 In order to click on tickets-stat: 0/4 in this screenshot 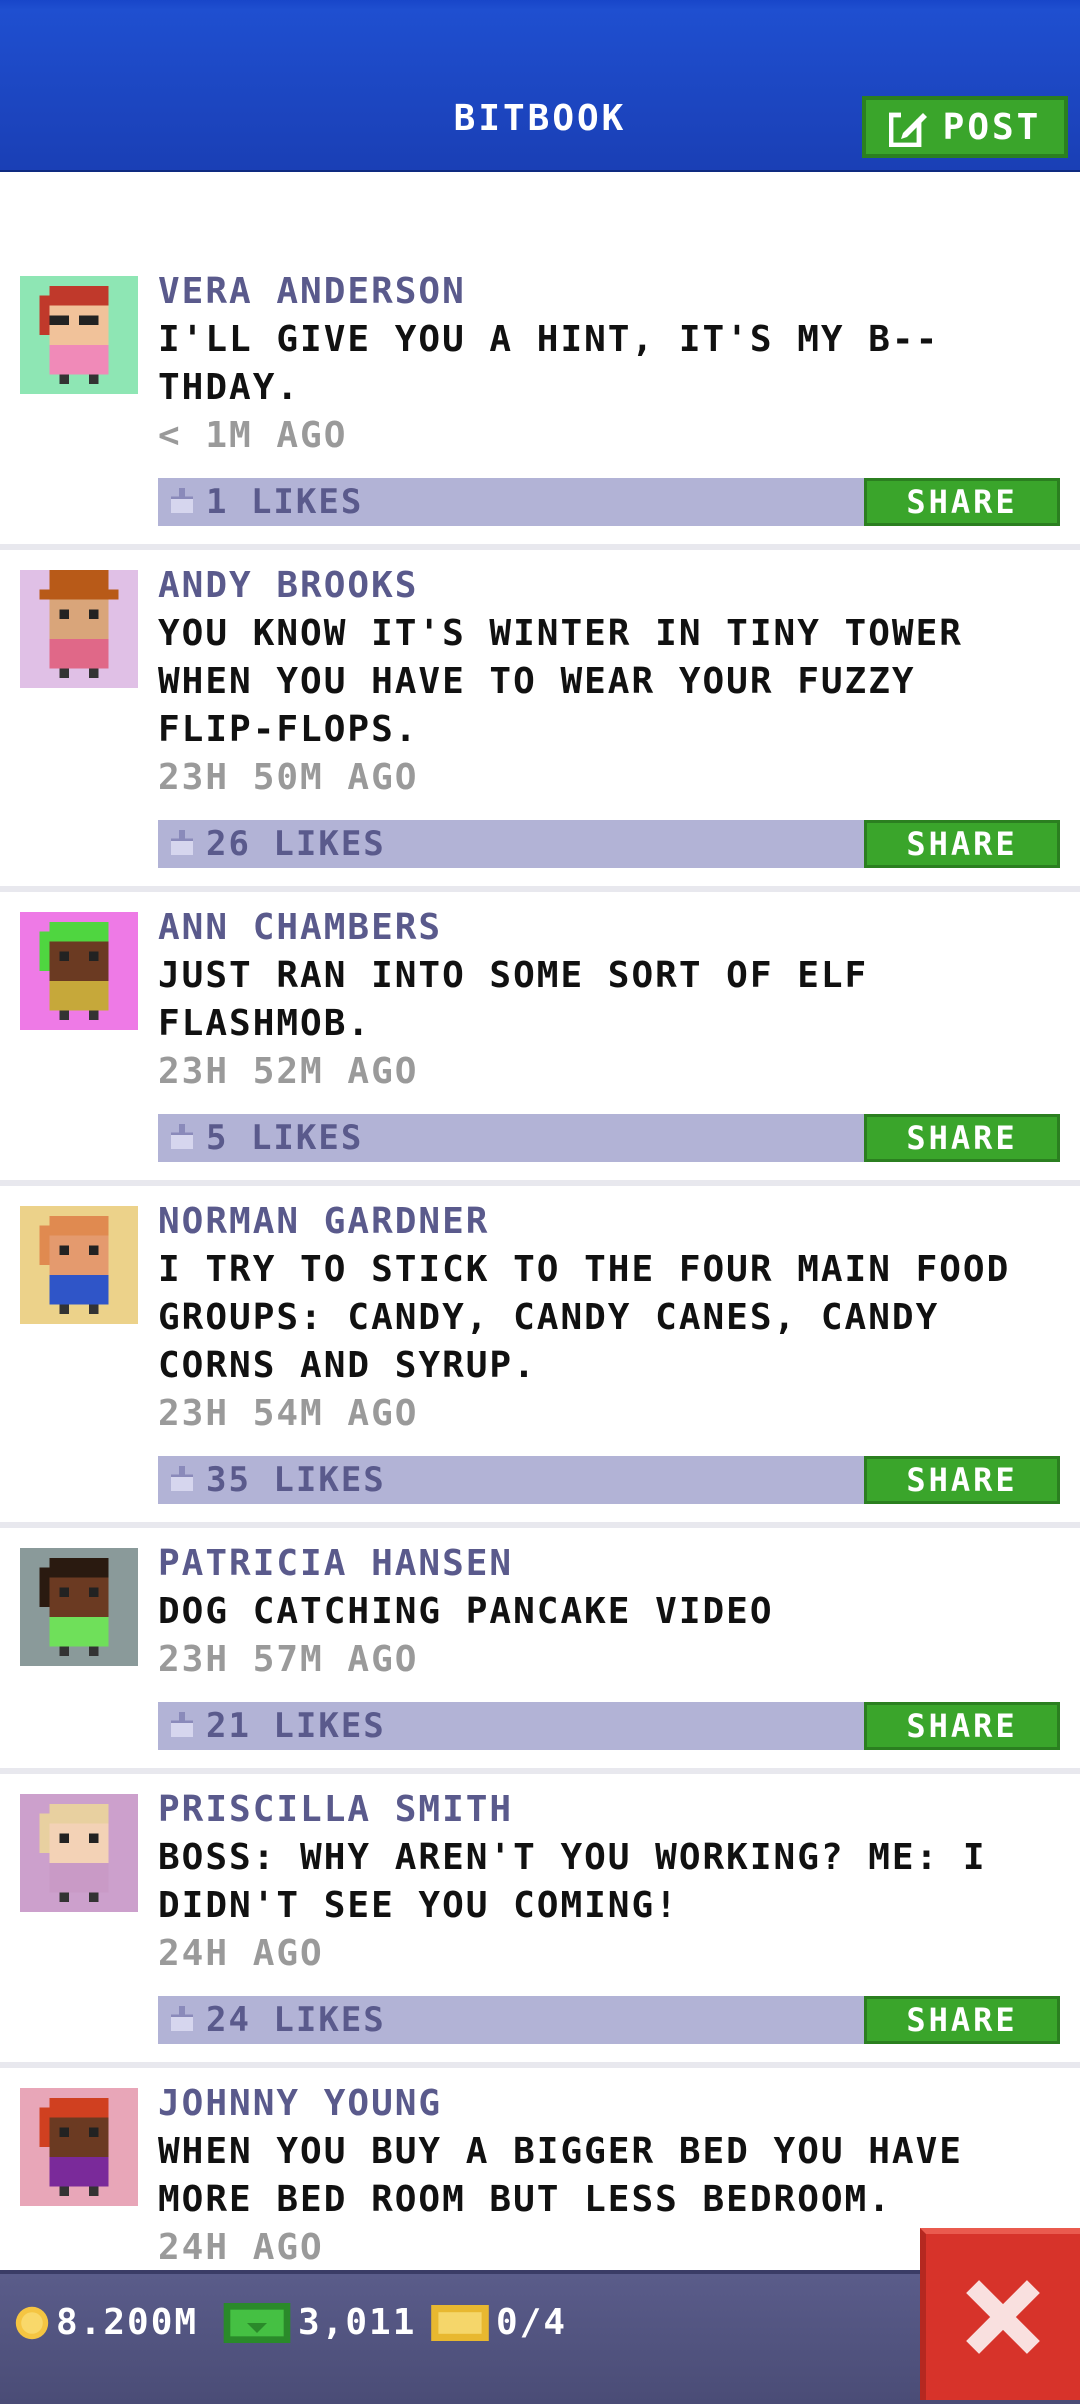, I will do `click(498, 2322)`.